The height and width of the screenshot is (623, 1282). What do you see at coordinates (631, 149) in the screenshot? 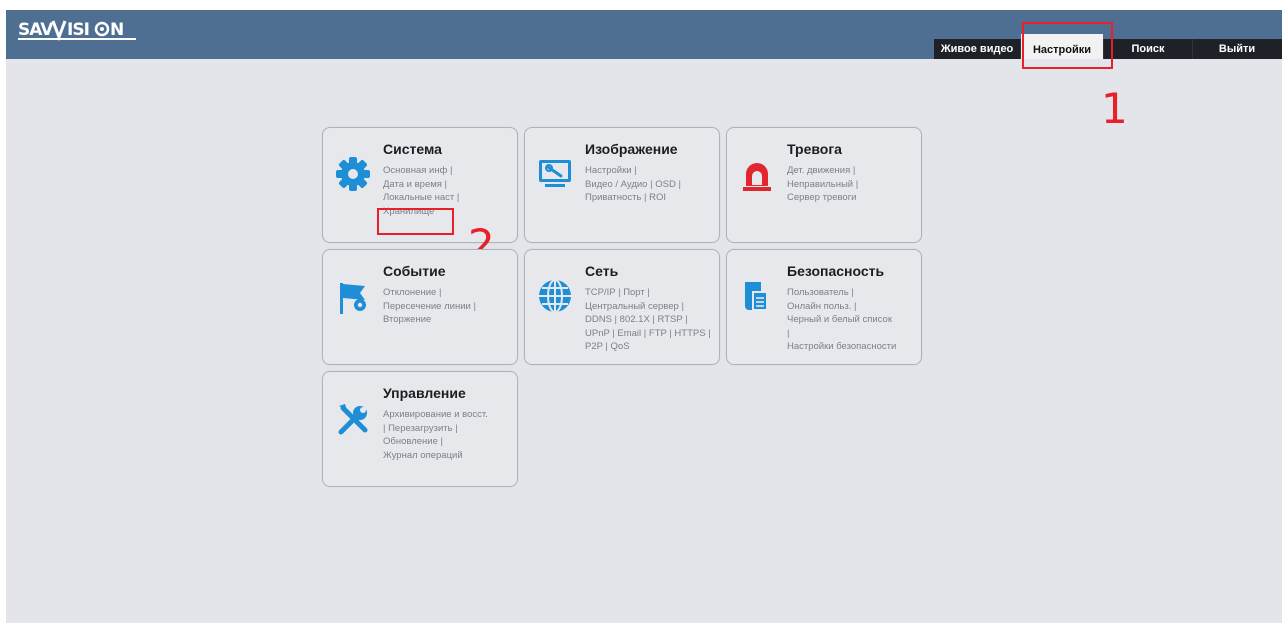
I see `card-title: Изображение` at bounding box center [631, 149].